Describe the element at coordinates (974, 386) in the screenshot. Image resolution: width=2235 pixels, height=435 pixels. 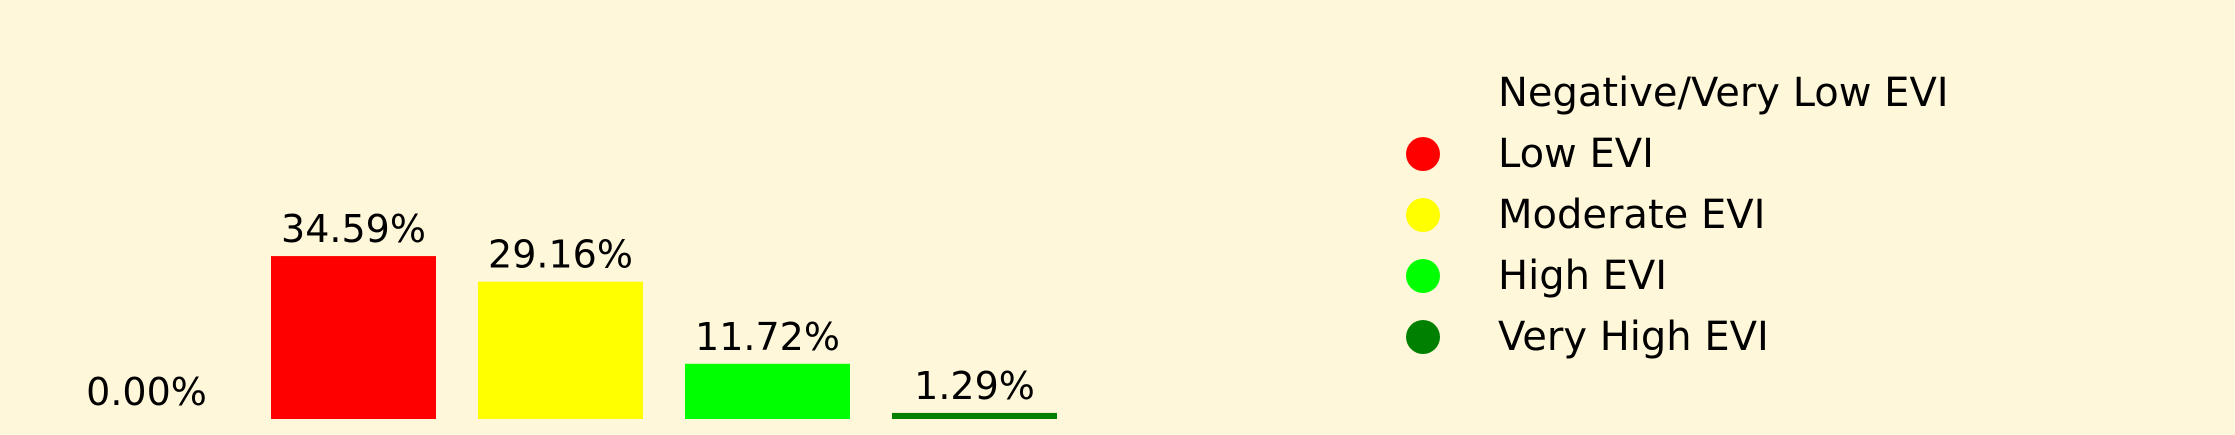
I see `bar-value-label-4: 1.29%` at that location.